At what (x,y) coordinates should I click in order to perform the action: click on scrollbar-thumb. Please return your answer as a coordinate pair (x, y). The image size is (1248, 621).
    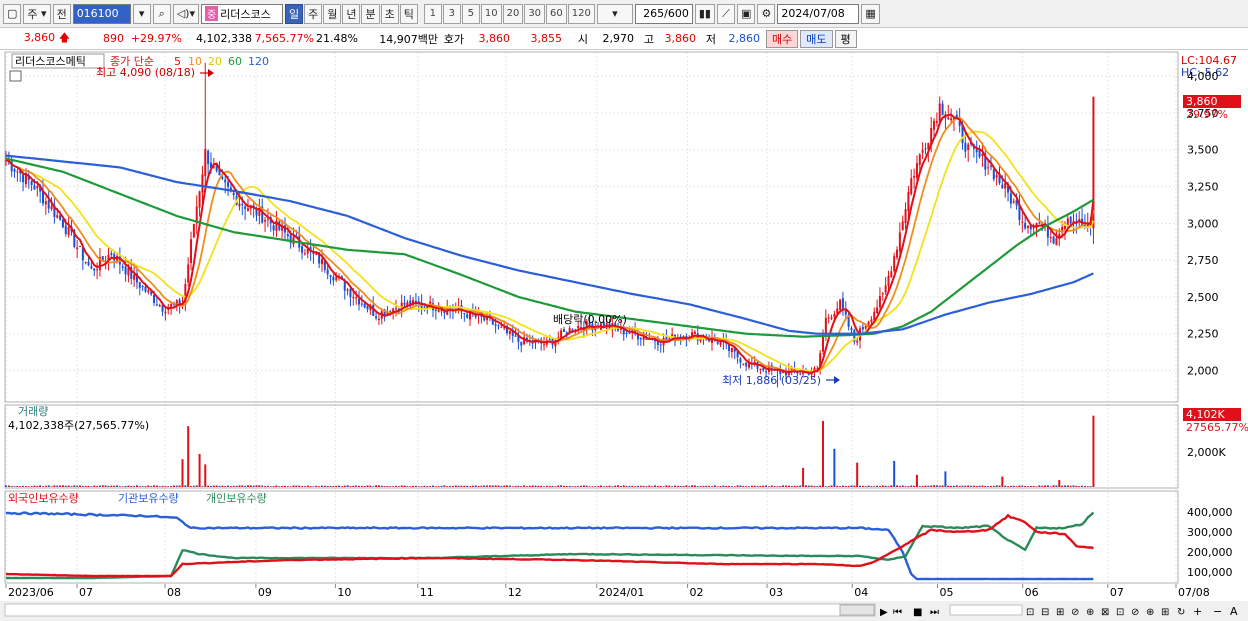
    Looking at the image, I should click on (857, 610).